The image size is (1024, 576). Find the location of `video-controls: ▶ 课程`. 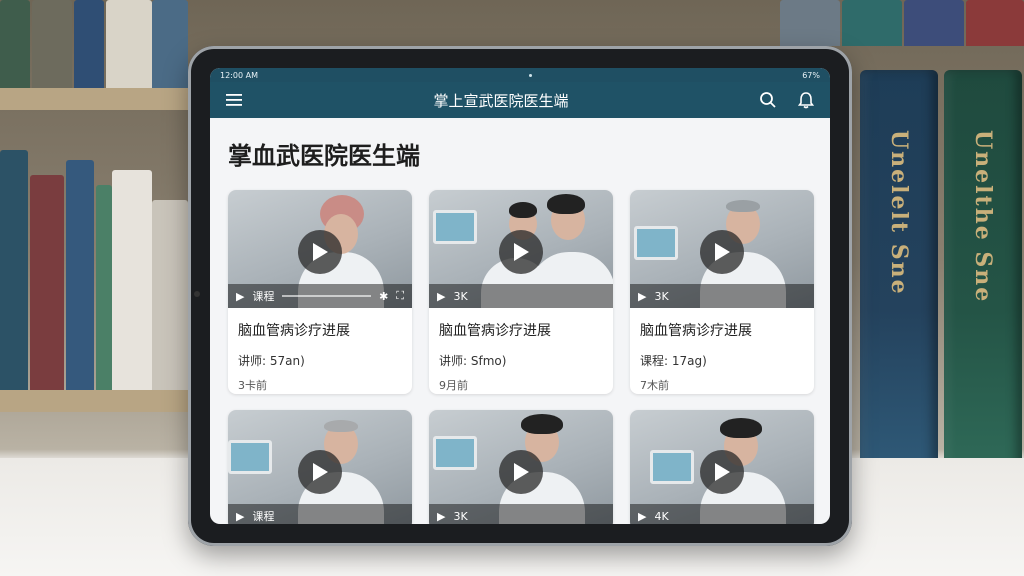

video-controls: ▶ 课程 is located at coordinates (320, 514).